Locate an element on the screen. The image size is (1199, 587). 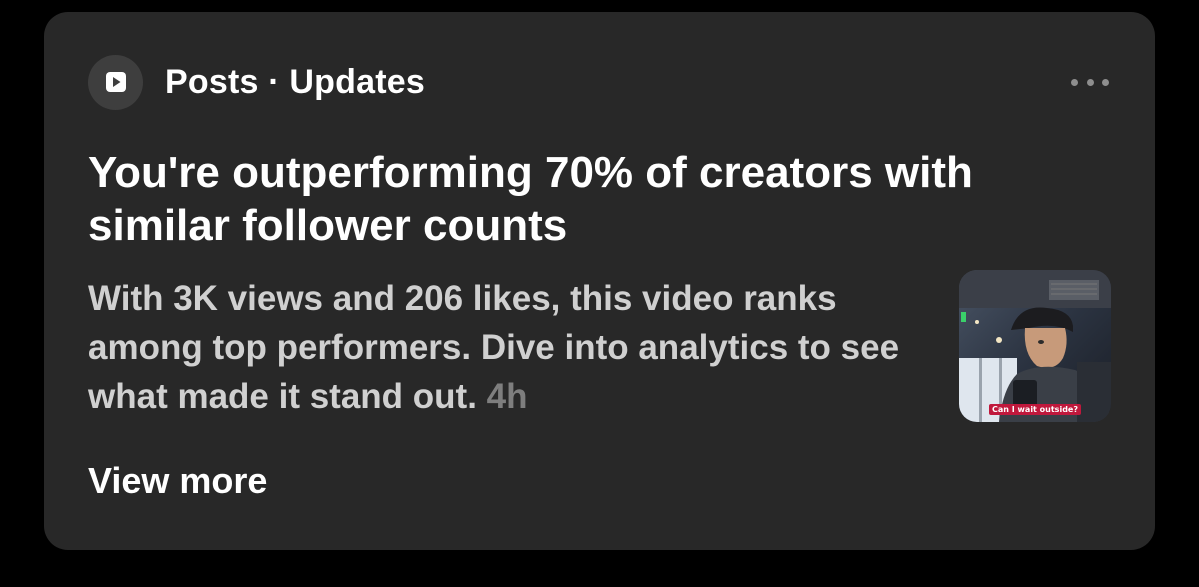
video-thumbnail-image is located at coordinates (1035, 346).